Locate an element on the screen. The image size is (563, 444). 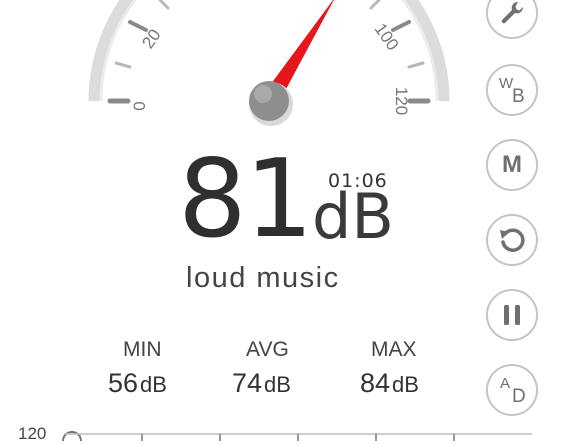
stat-avg-value: 74dB is located at coordinates (261, 383).